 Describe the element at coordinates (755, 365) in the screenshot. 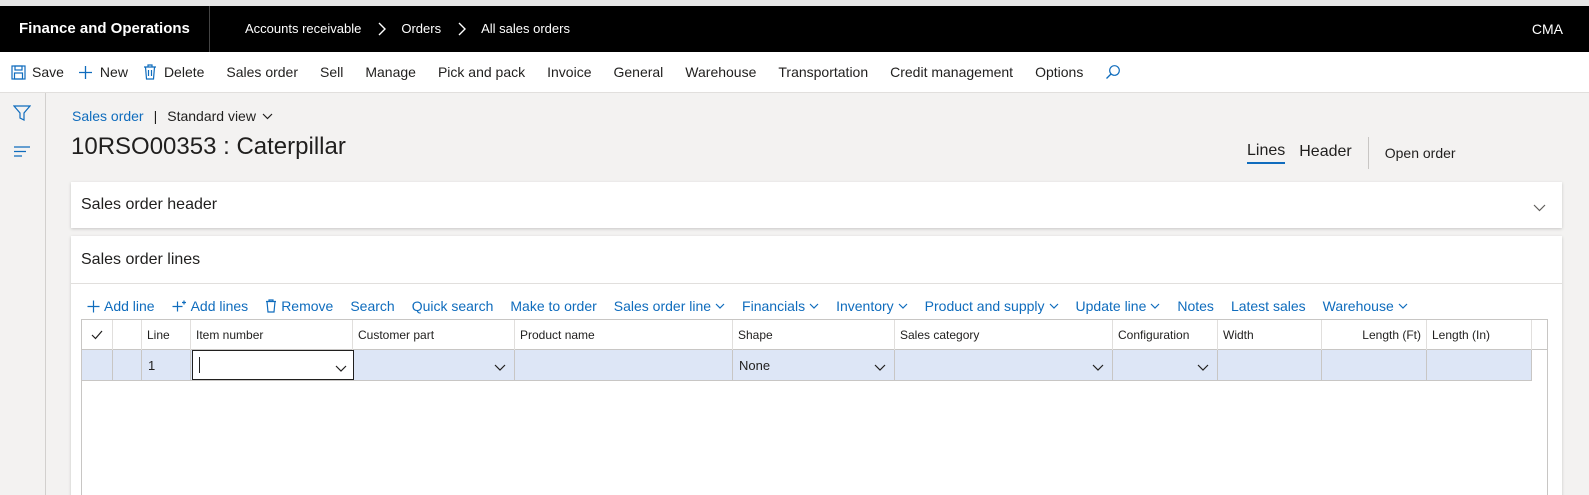

I see `shape-value: None` at that location.